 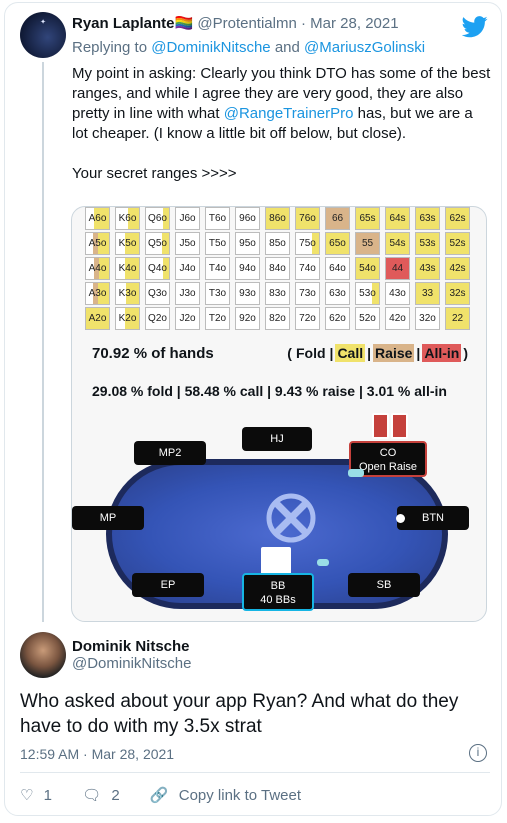 I want to click on author-name: Ryan Laplante, so click(x=123, y=23).